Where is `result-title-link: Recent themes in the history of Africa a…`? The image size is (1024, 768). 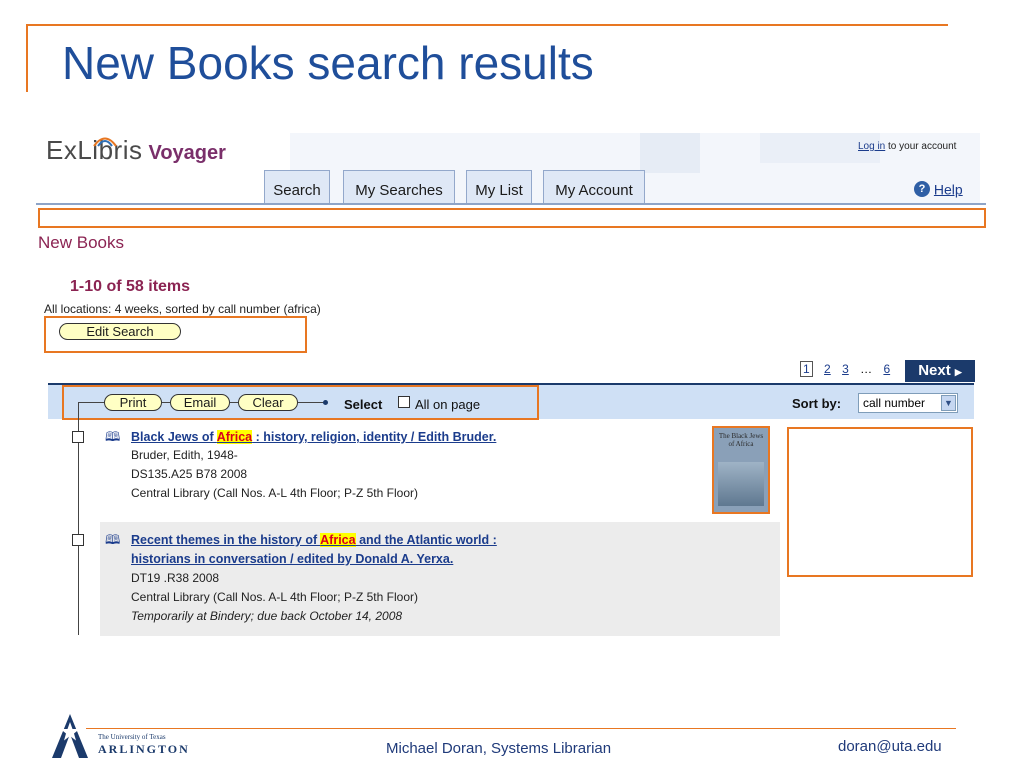
result-title-link: Recent themes in the history of Africa a… is located at coordinates (314, 540).